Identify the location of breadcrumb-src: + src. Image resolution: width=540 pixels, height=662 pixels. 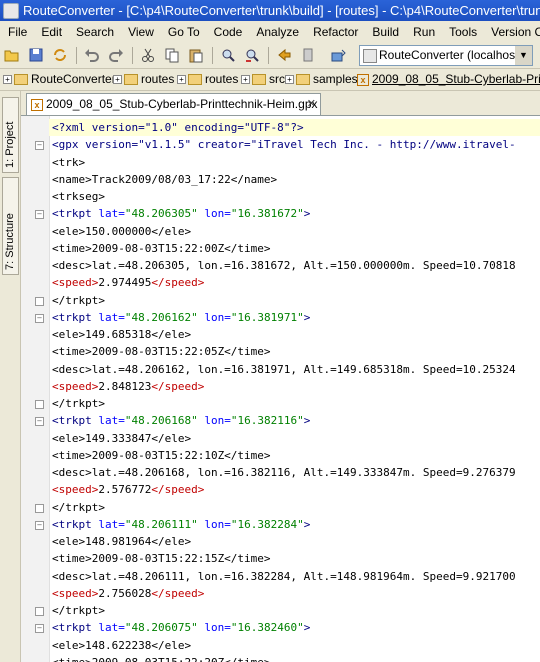
(263, 79).